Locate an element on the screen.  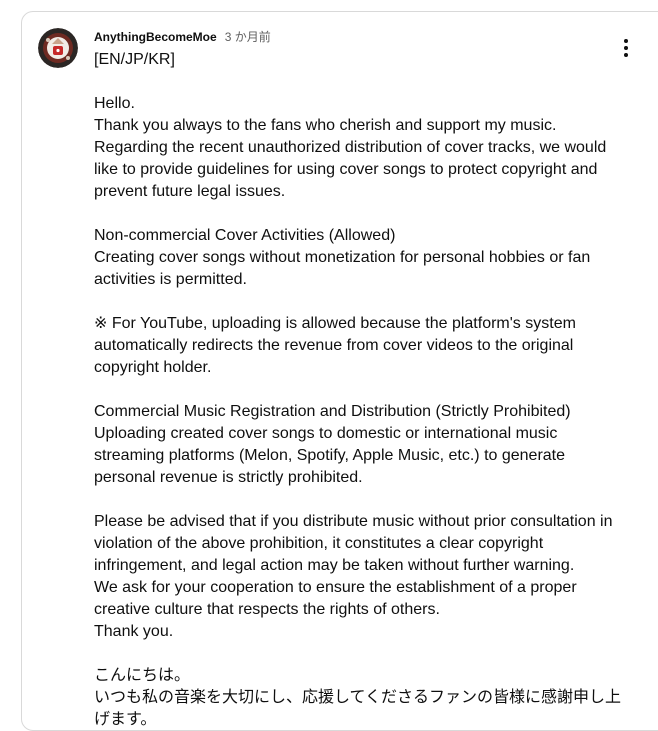
comment-header: AnythingBecomeMoe 3 か月前 is located at coordinates (182, 37).